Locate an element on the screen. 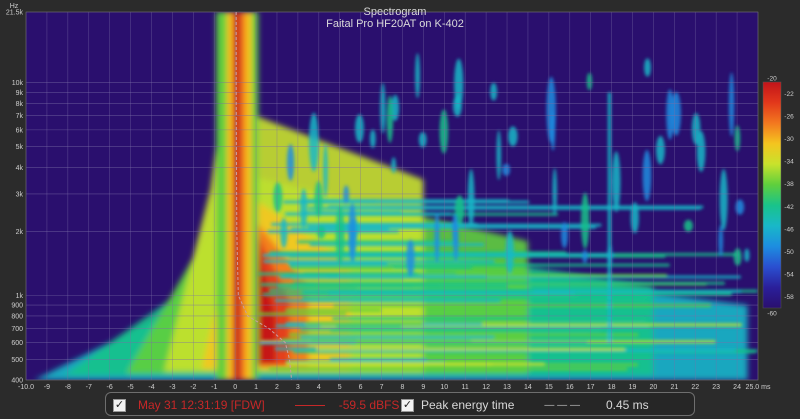  x-tick-label: 7 is located at coordinates (382, 387).